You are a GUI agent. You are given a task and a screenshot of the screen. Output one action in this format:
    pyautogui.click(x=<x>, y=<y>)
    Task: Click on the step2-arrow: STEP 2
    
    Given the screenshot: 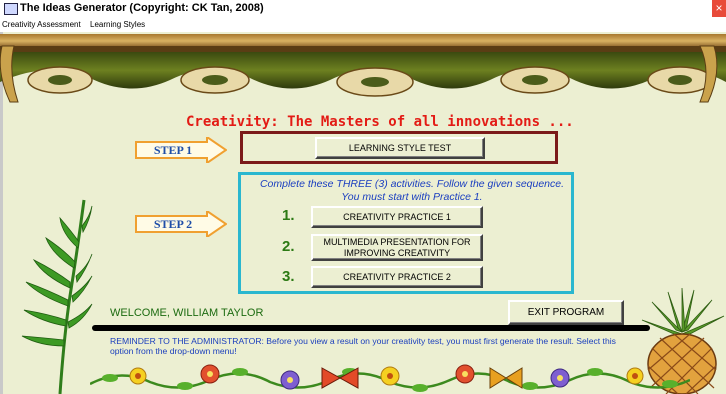 What is the action you would take?
    pyautogui.click(x=181, y=224)
    